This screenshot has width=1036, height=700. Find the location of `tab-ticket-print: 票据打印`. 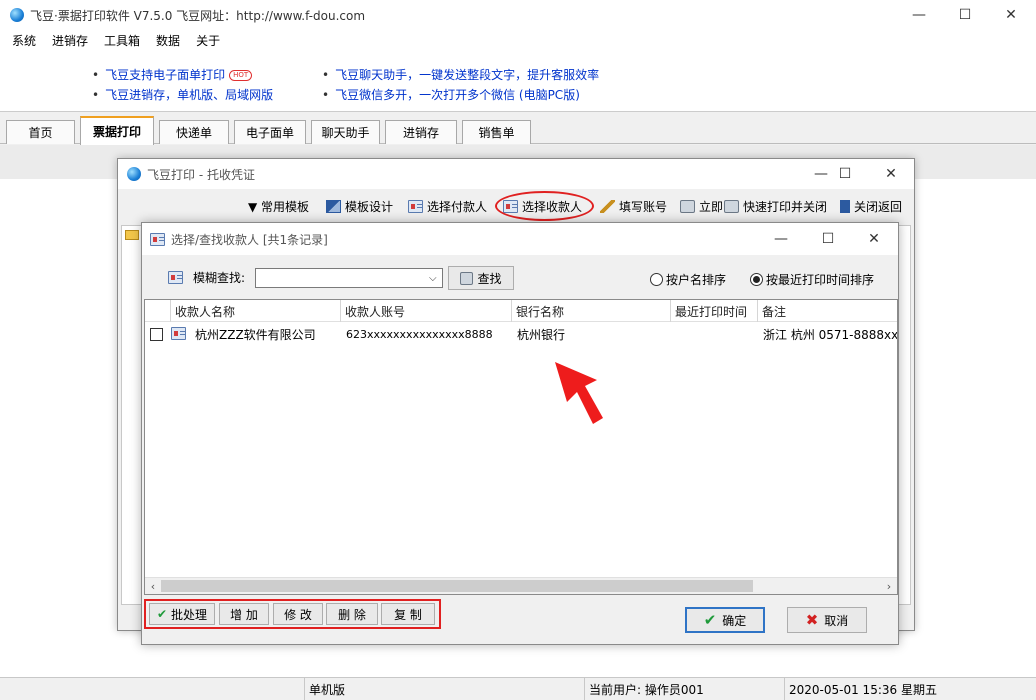

tab-ticket-print: 票据打印 is located at coordinates (117, 130).